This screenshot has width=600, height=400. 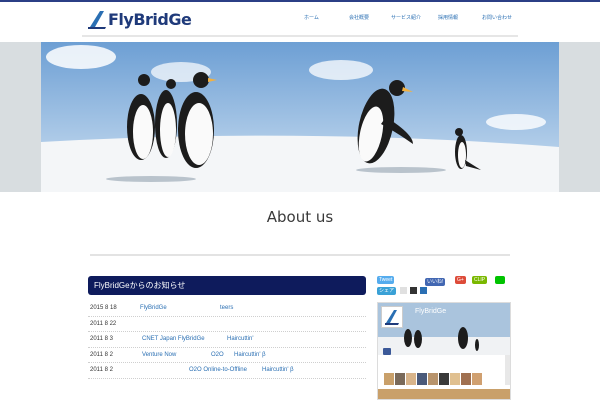 I want to click on facebook-avatar, so click(x=392, y=317).